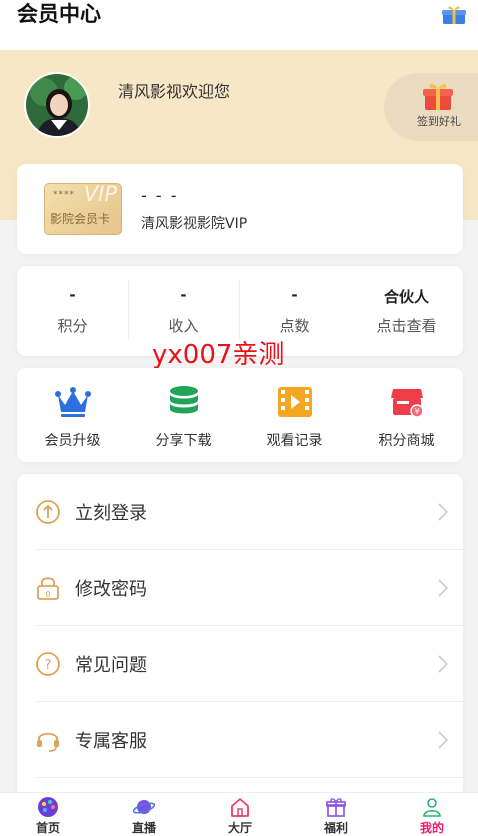 The height and width of the screenshot is (836, 478). What do you see at coordinates (240, 807) in the screenshot?
I see `house-icon` at bounding box center [240, 807].